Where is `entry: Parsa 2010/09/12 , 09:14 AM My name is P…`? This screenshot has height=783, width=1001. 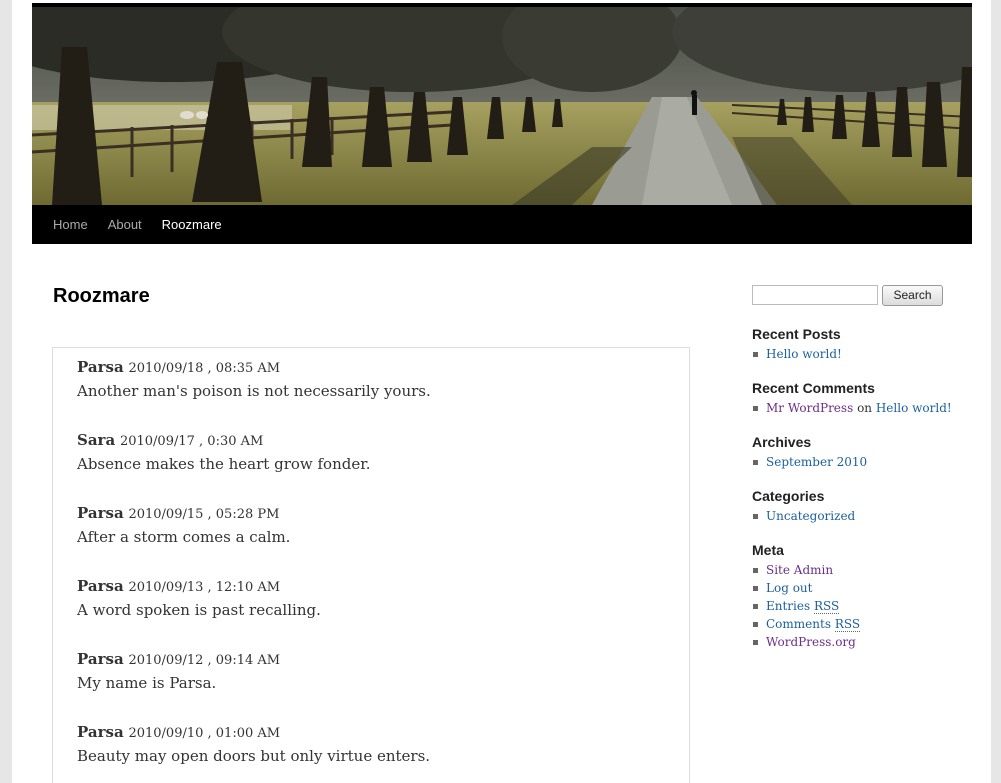
entry: Parsa 2010/09/12 , 09:14 AM My name is P… is located at coordinates (178, 670).